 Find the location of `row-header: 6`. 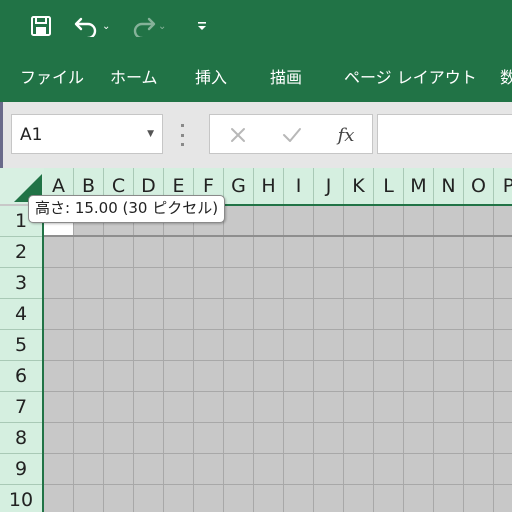

row-header: 6 is located at coordinates (21, 376).